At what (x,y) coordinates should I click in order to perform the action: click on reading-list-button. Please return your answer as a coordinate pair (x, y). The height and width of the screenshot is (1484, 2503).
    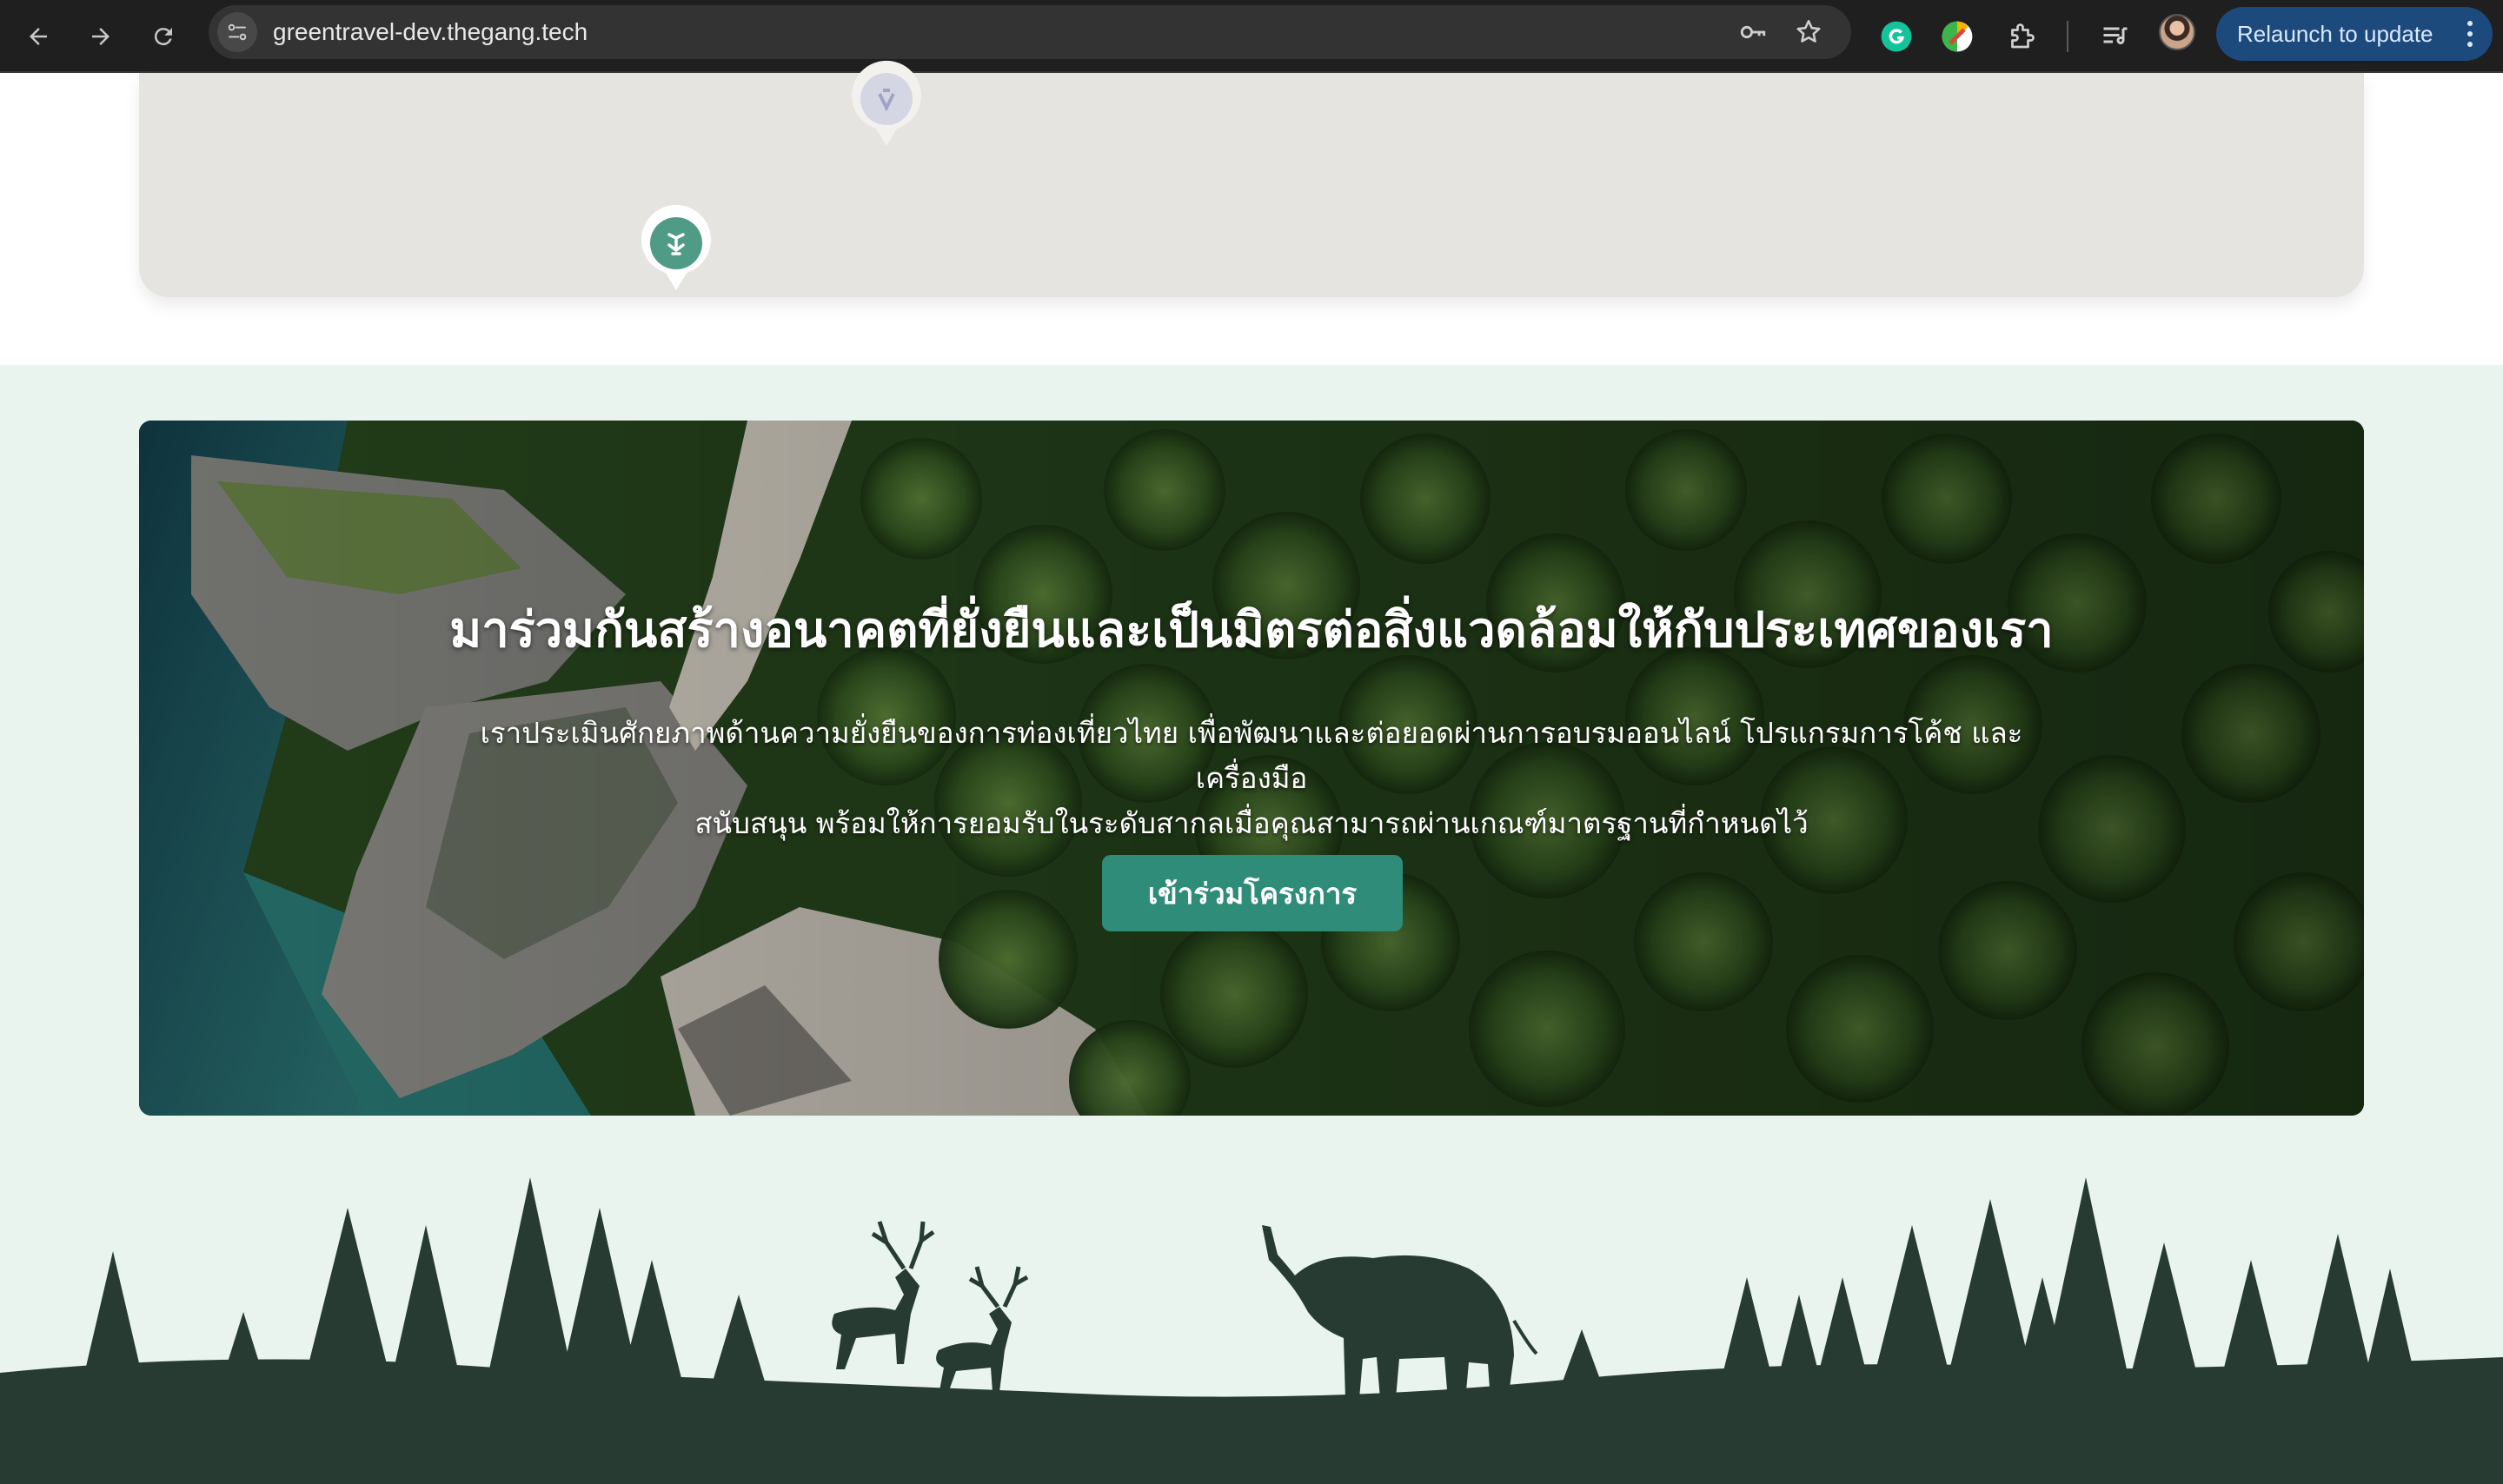
    Looking at the image, I should click on (2115, 36).